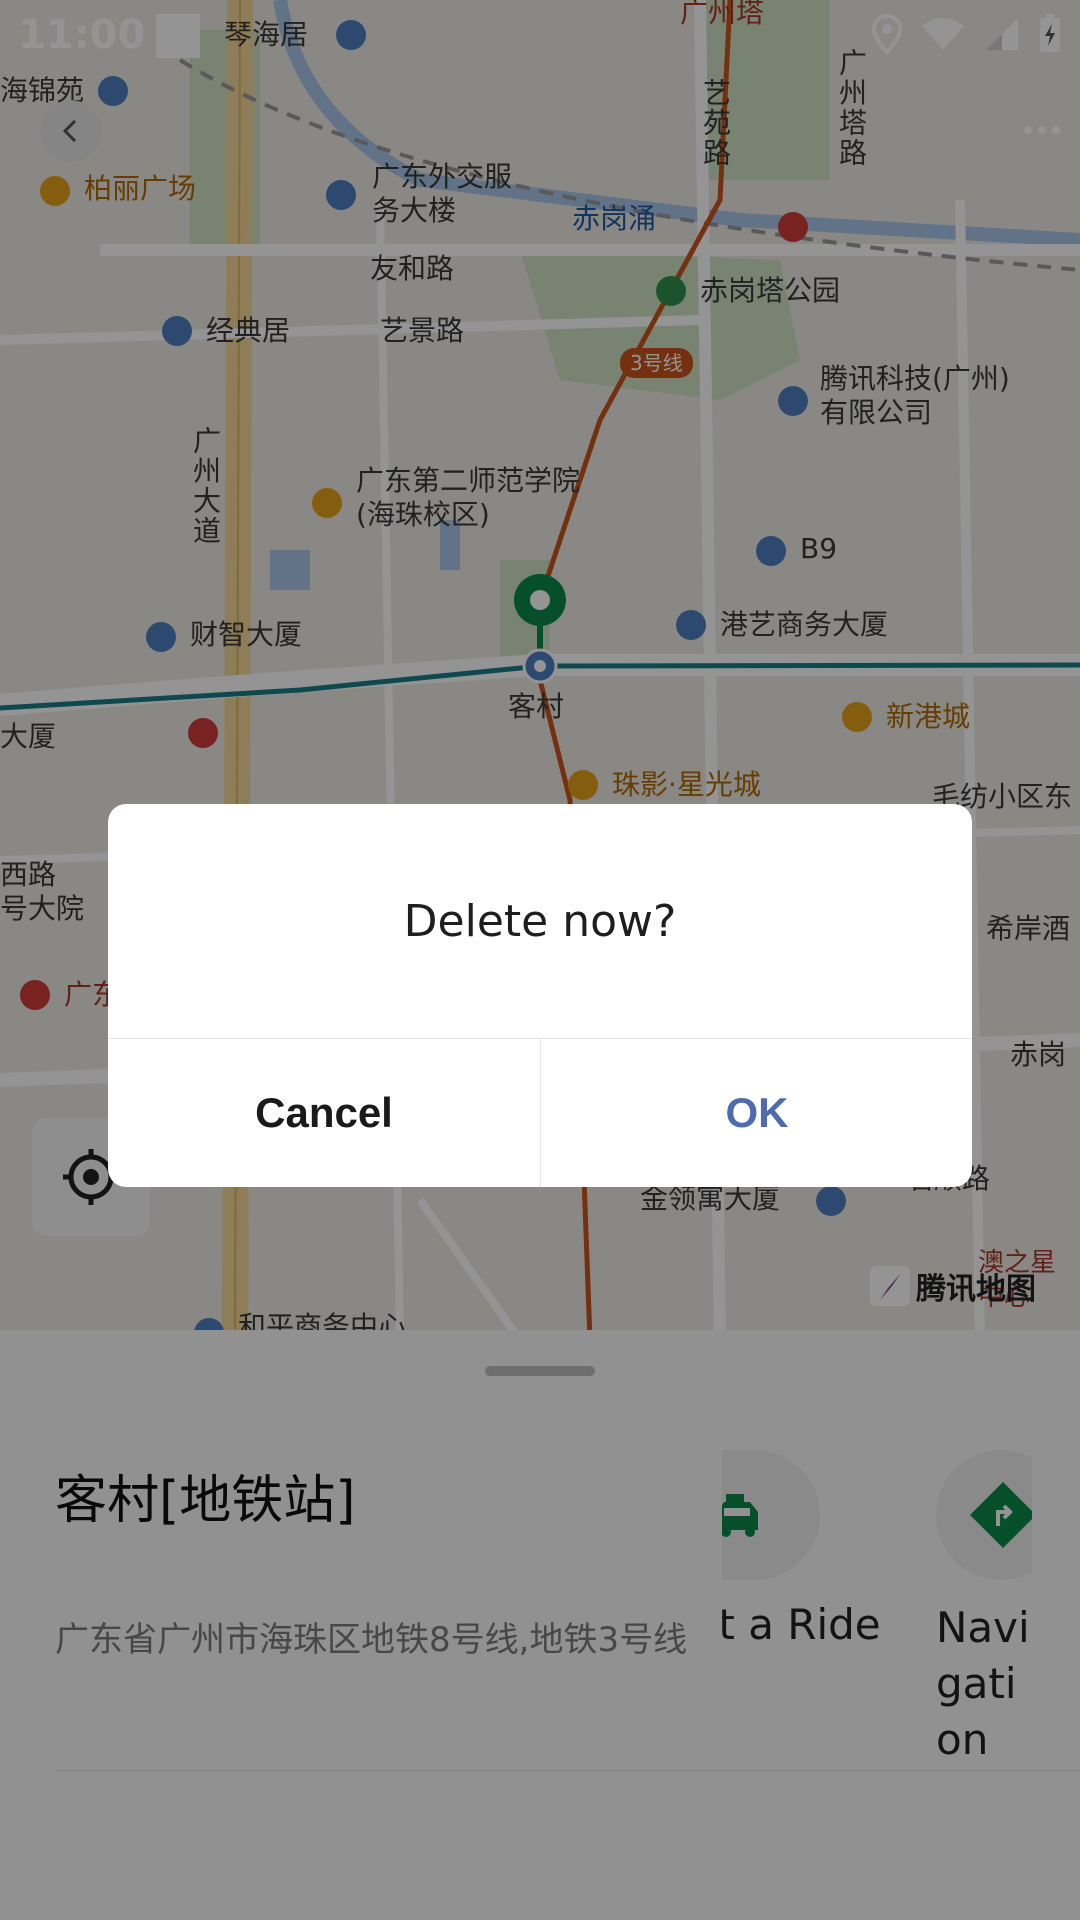 This screenshot has height=1920, width=1080. What do you see at coordinates (540, 921) in the screenshot?
I see `dialog-message: Delete now?` at bounding box center [540, 921].